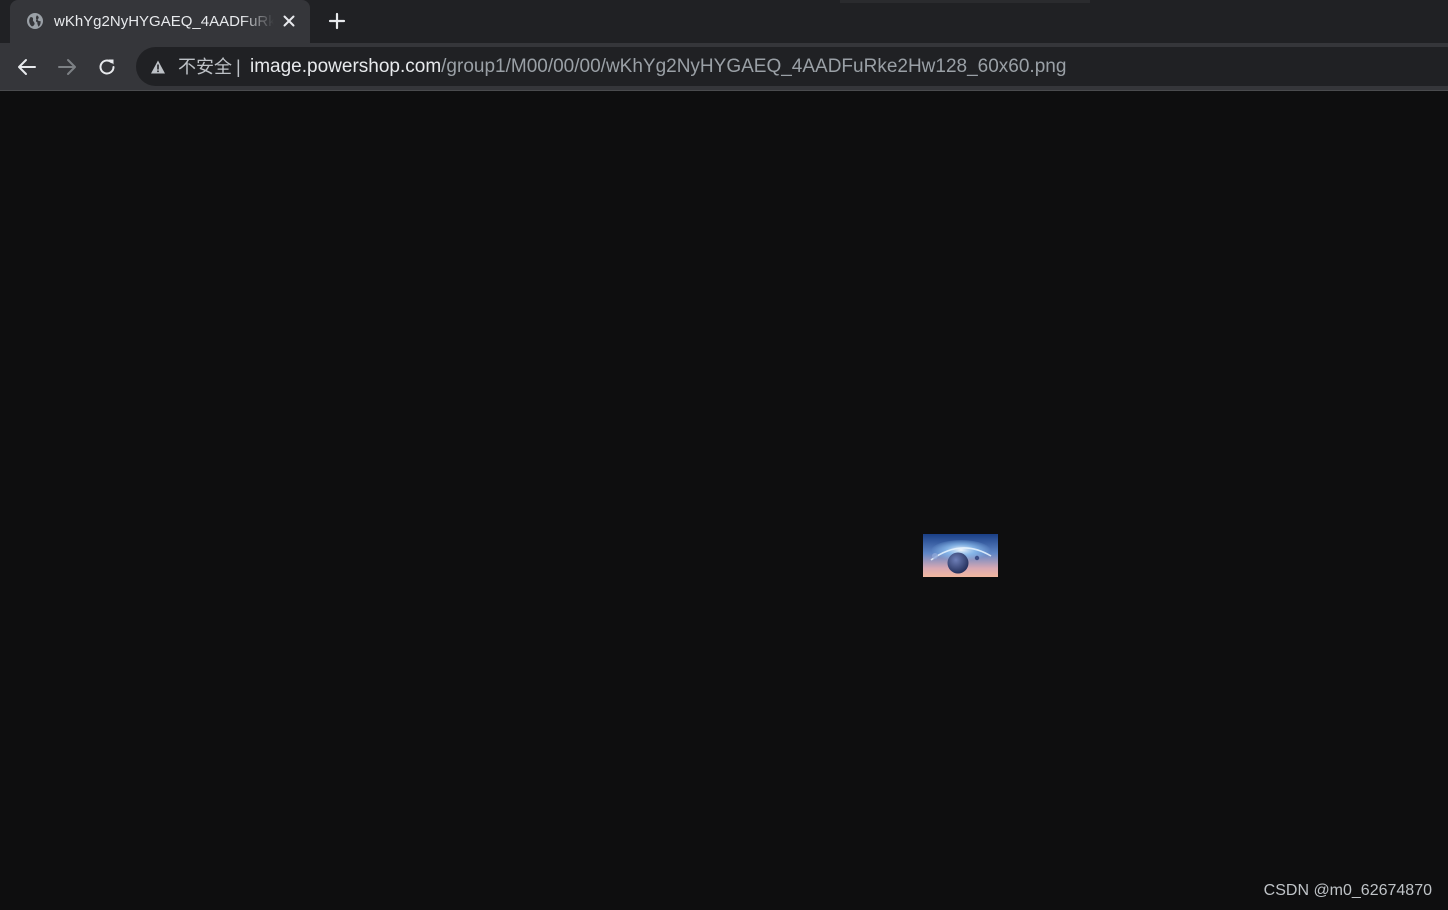 The image size is (1448, 910). I want to click on arrow-right-icon, so click(67, 67).